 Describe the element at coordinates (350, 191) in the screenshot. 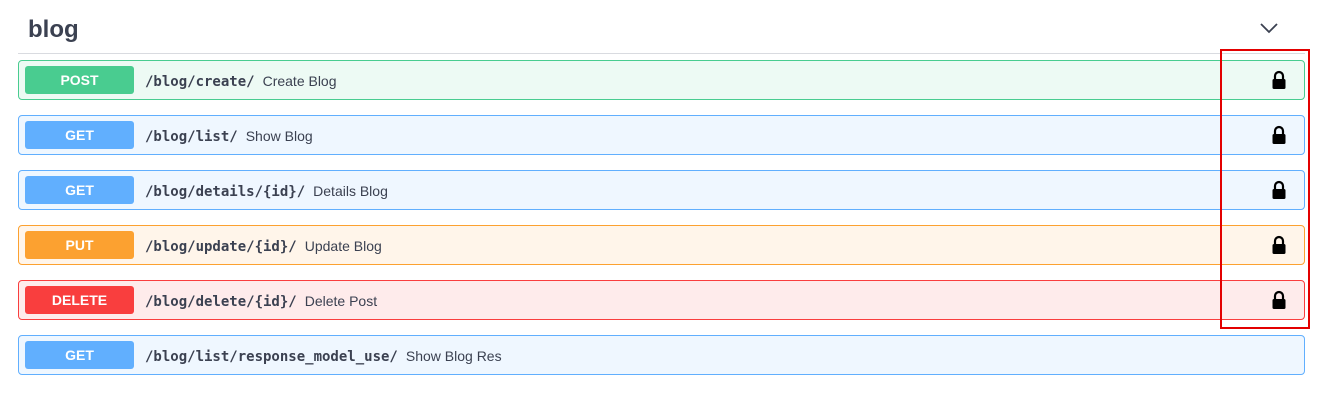

I see `operation-summary: Details Blog` at that location.